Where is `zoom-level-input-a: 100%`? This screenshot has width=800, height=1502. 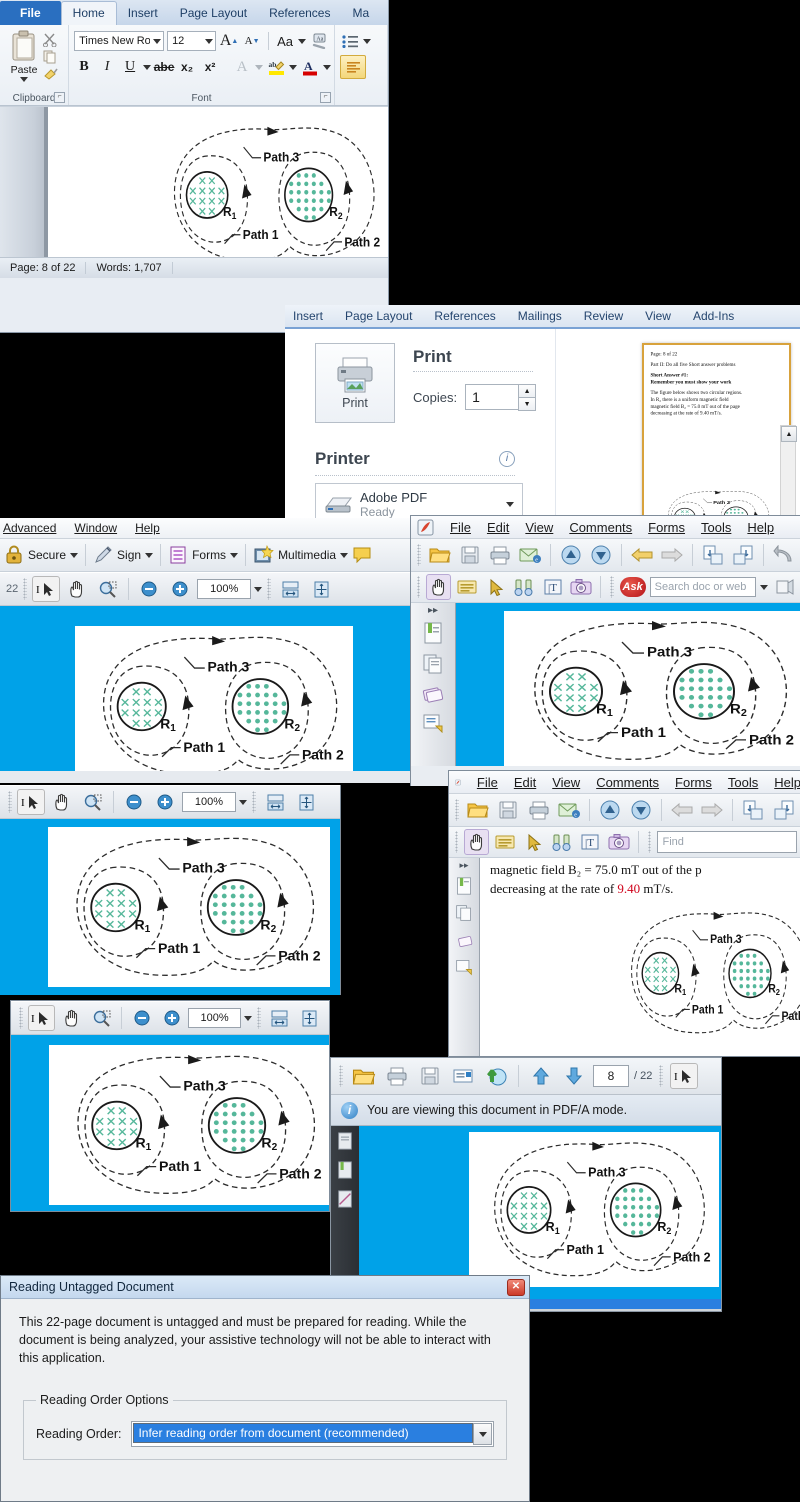
zoom-level-input-a: 100% is located at coordinates (224, 589).